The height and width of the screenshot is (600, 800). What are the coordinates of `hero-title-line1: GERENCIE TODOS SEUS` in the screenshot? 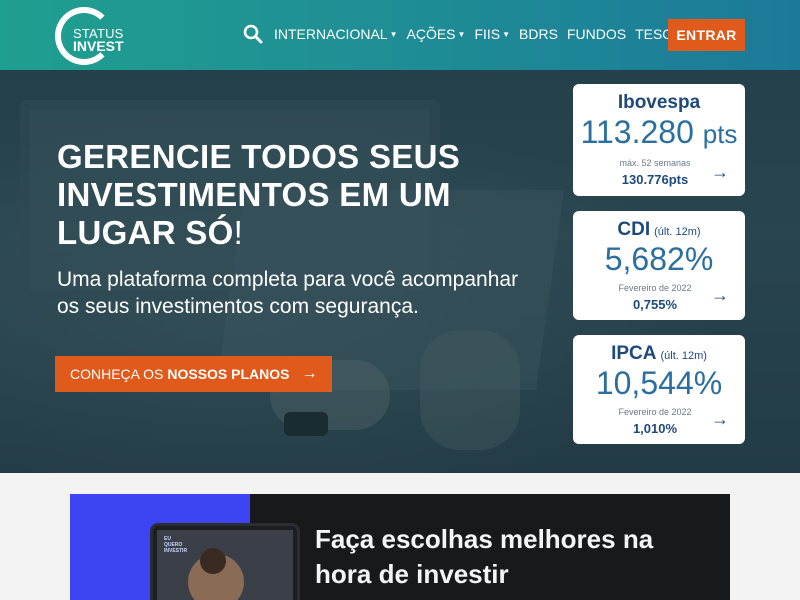 It's located at (259, 156).